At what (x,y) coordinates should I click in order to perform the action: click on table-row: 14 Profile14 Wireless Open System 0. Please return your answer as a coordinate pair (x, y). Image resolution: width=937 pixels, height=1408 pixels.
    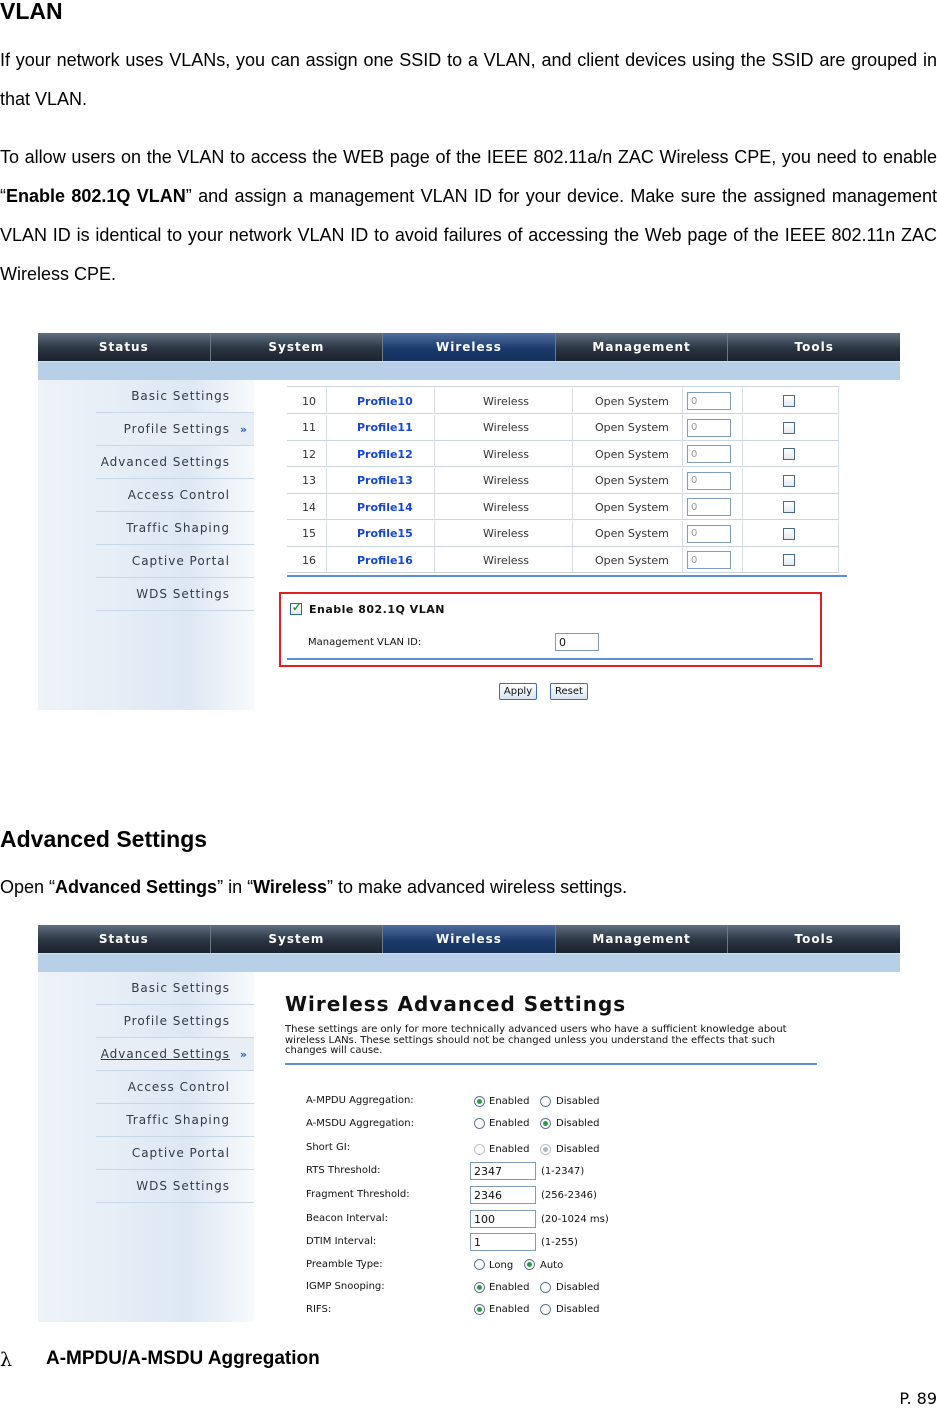
    Looking at the image, I should click on (563, 507).